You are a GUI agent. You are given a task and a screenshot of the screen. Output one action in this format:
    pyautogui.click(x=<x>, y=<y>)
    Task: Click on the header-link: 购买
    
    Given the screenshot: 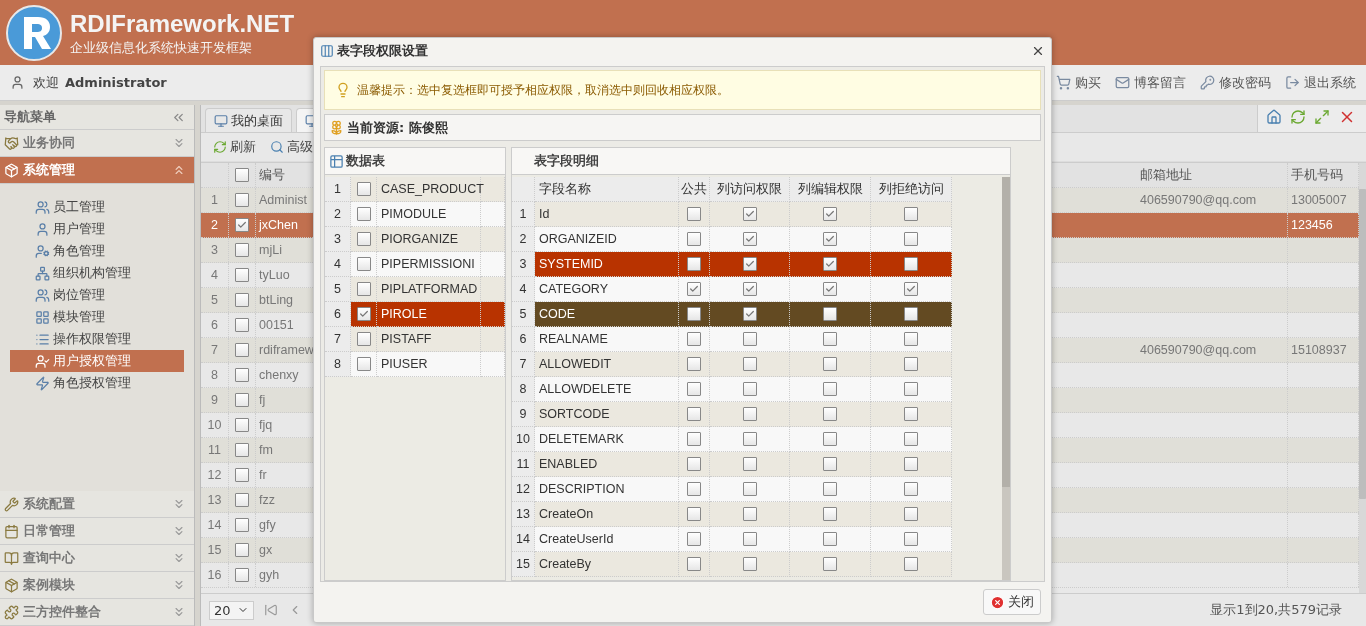 What is the action you would take?
    pyautogui.click(x=1078, y=82)
    